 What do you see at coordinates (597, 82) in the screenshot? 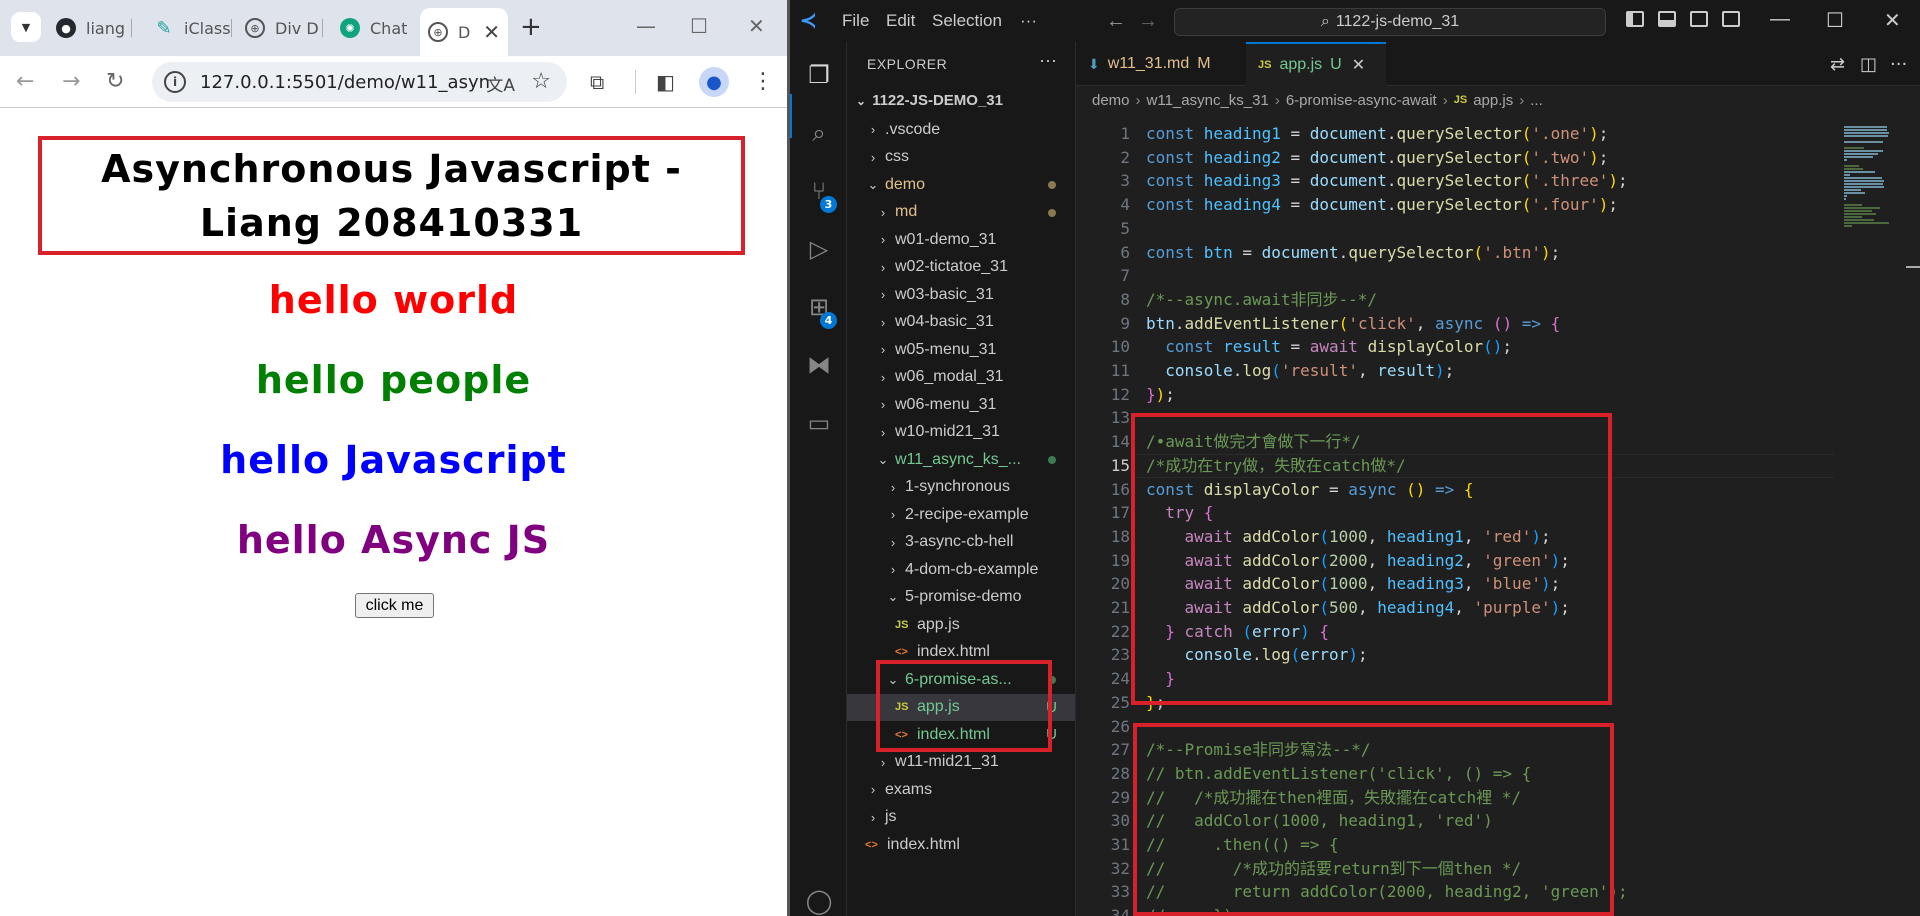
I see `extensions-icon: ⧉` at bounding box center [597, 82].